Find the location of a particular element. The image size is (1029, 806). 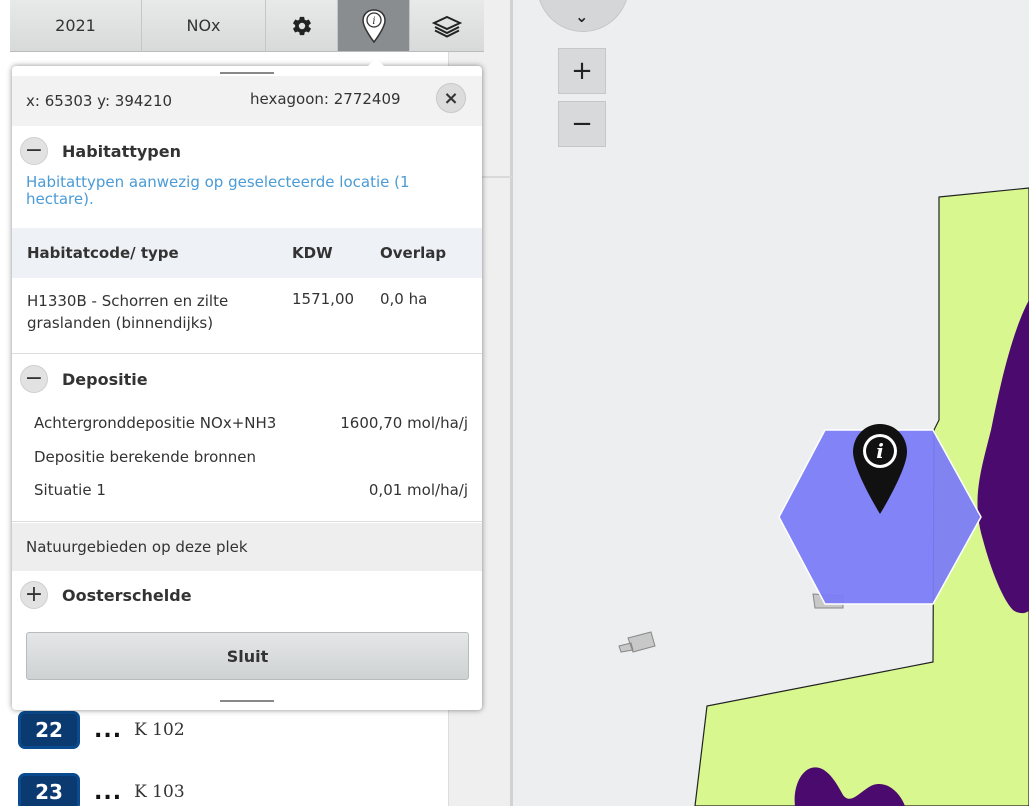

zoom-in-button: + is located at coordinates (582, 71).